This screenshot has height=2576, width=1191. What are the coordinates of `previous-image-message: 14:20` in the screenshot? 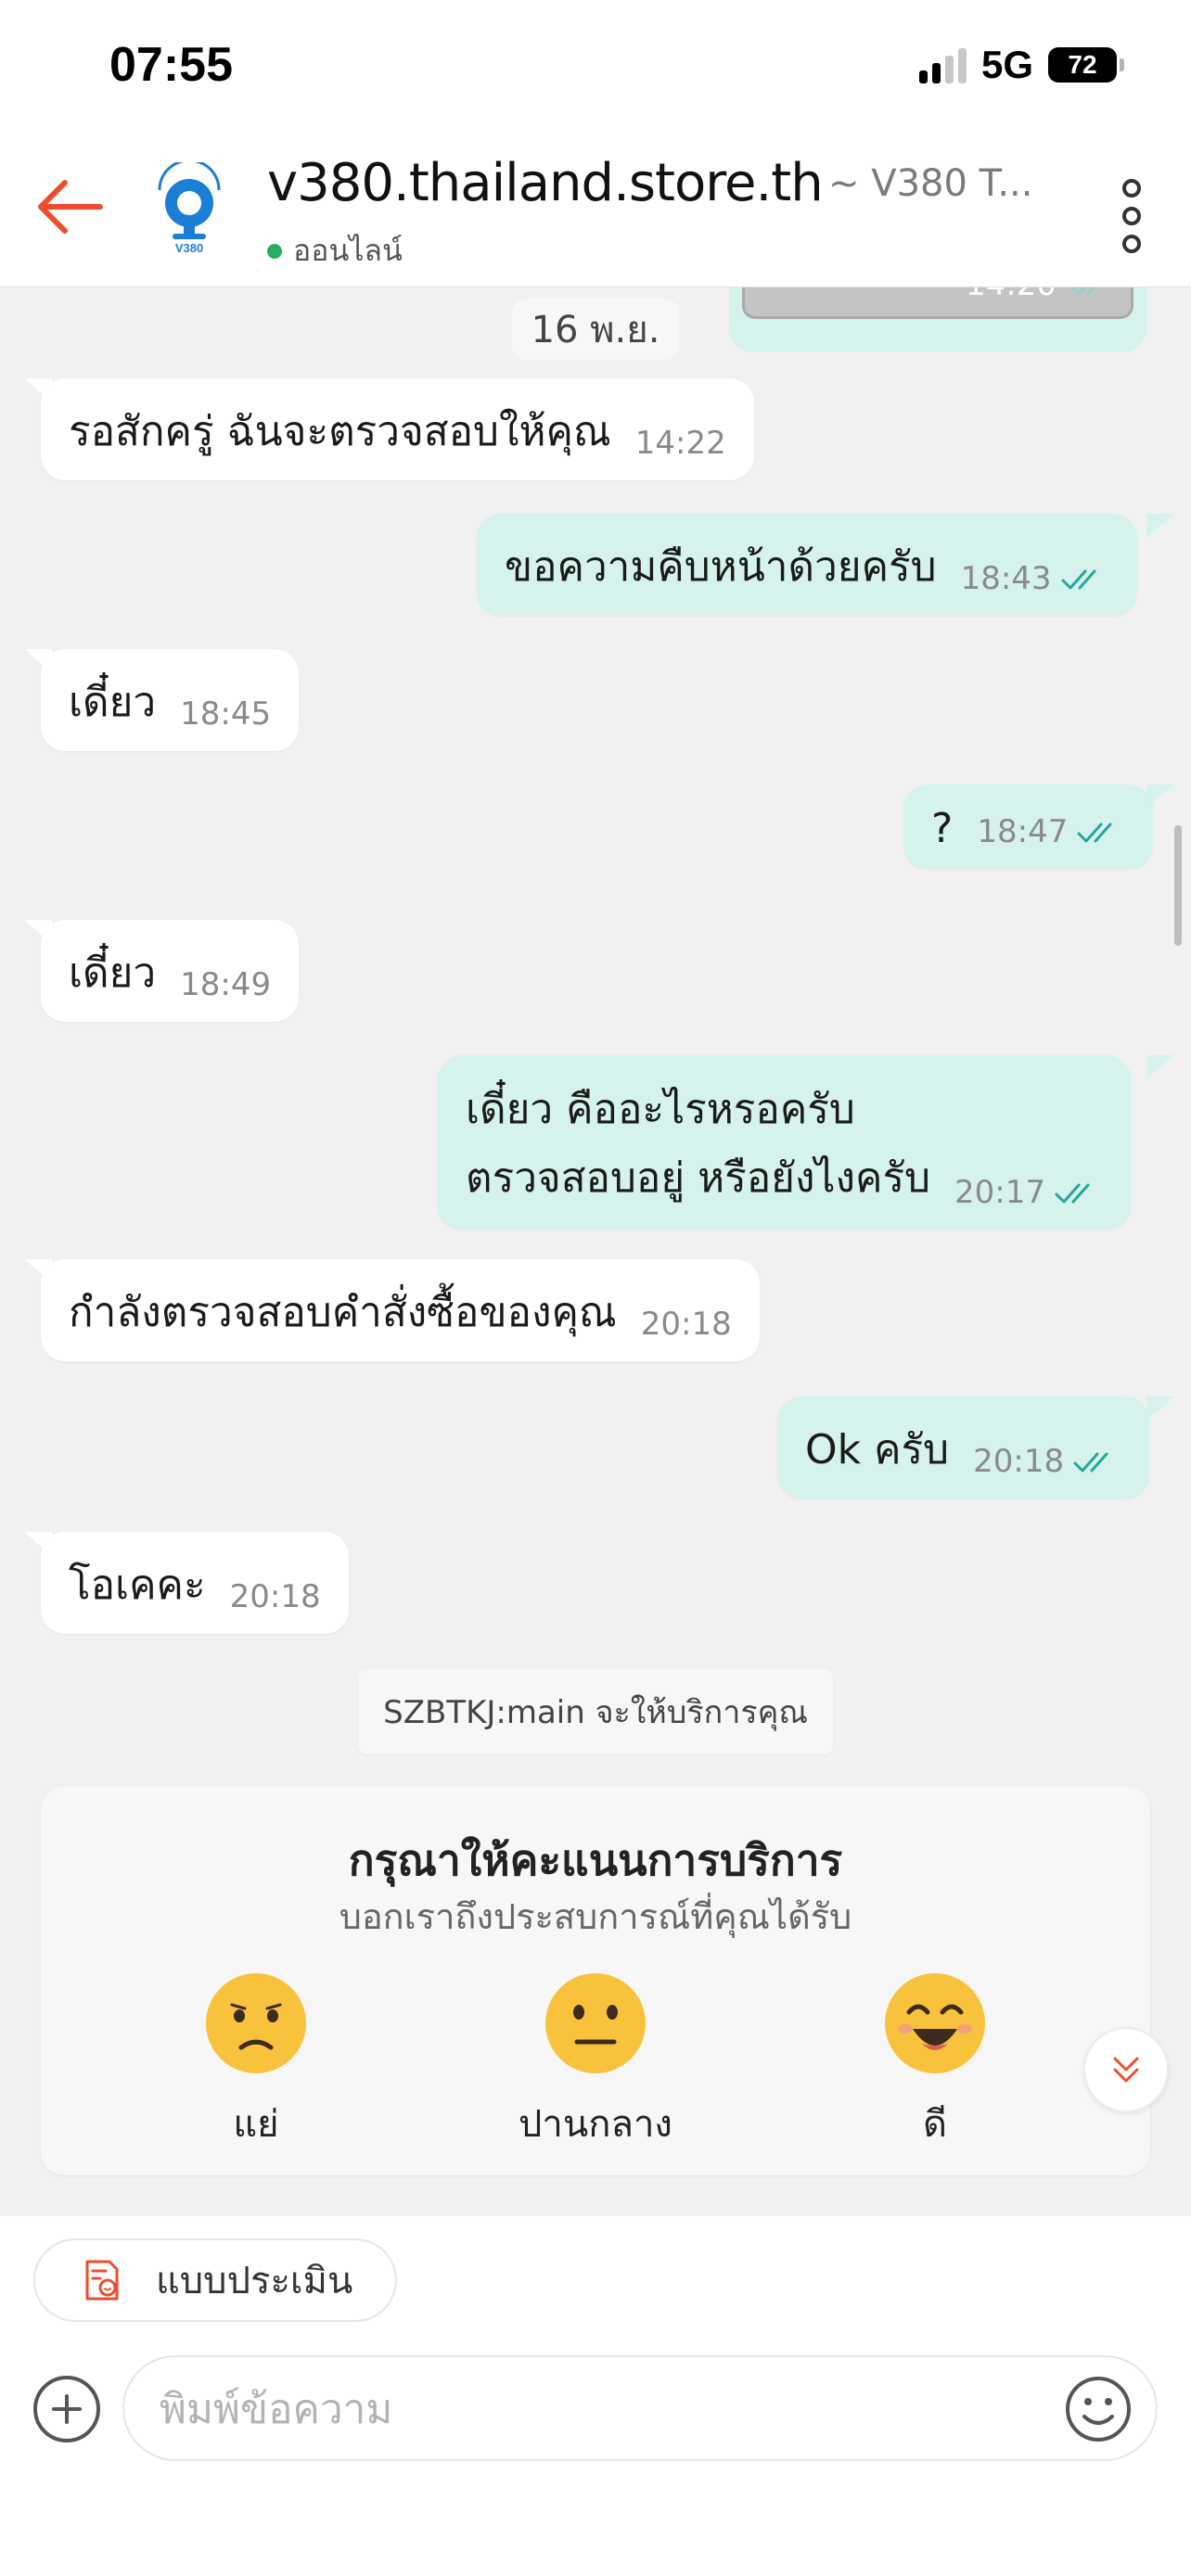 It's located at (937, 319).